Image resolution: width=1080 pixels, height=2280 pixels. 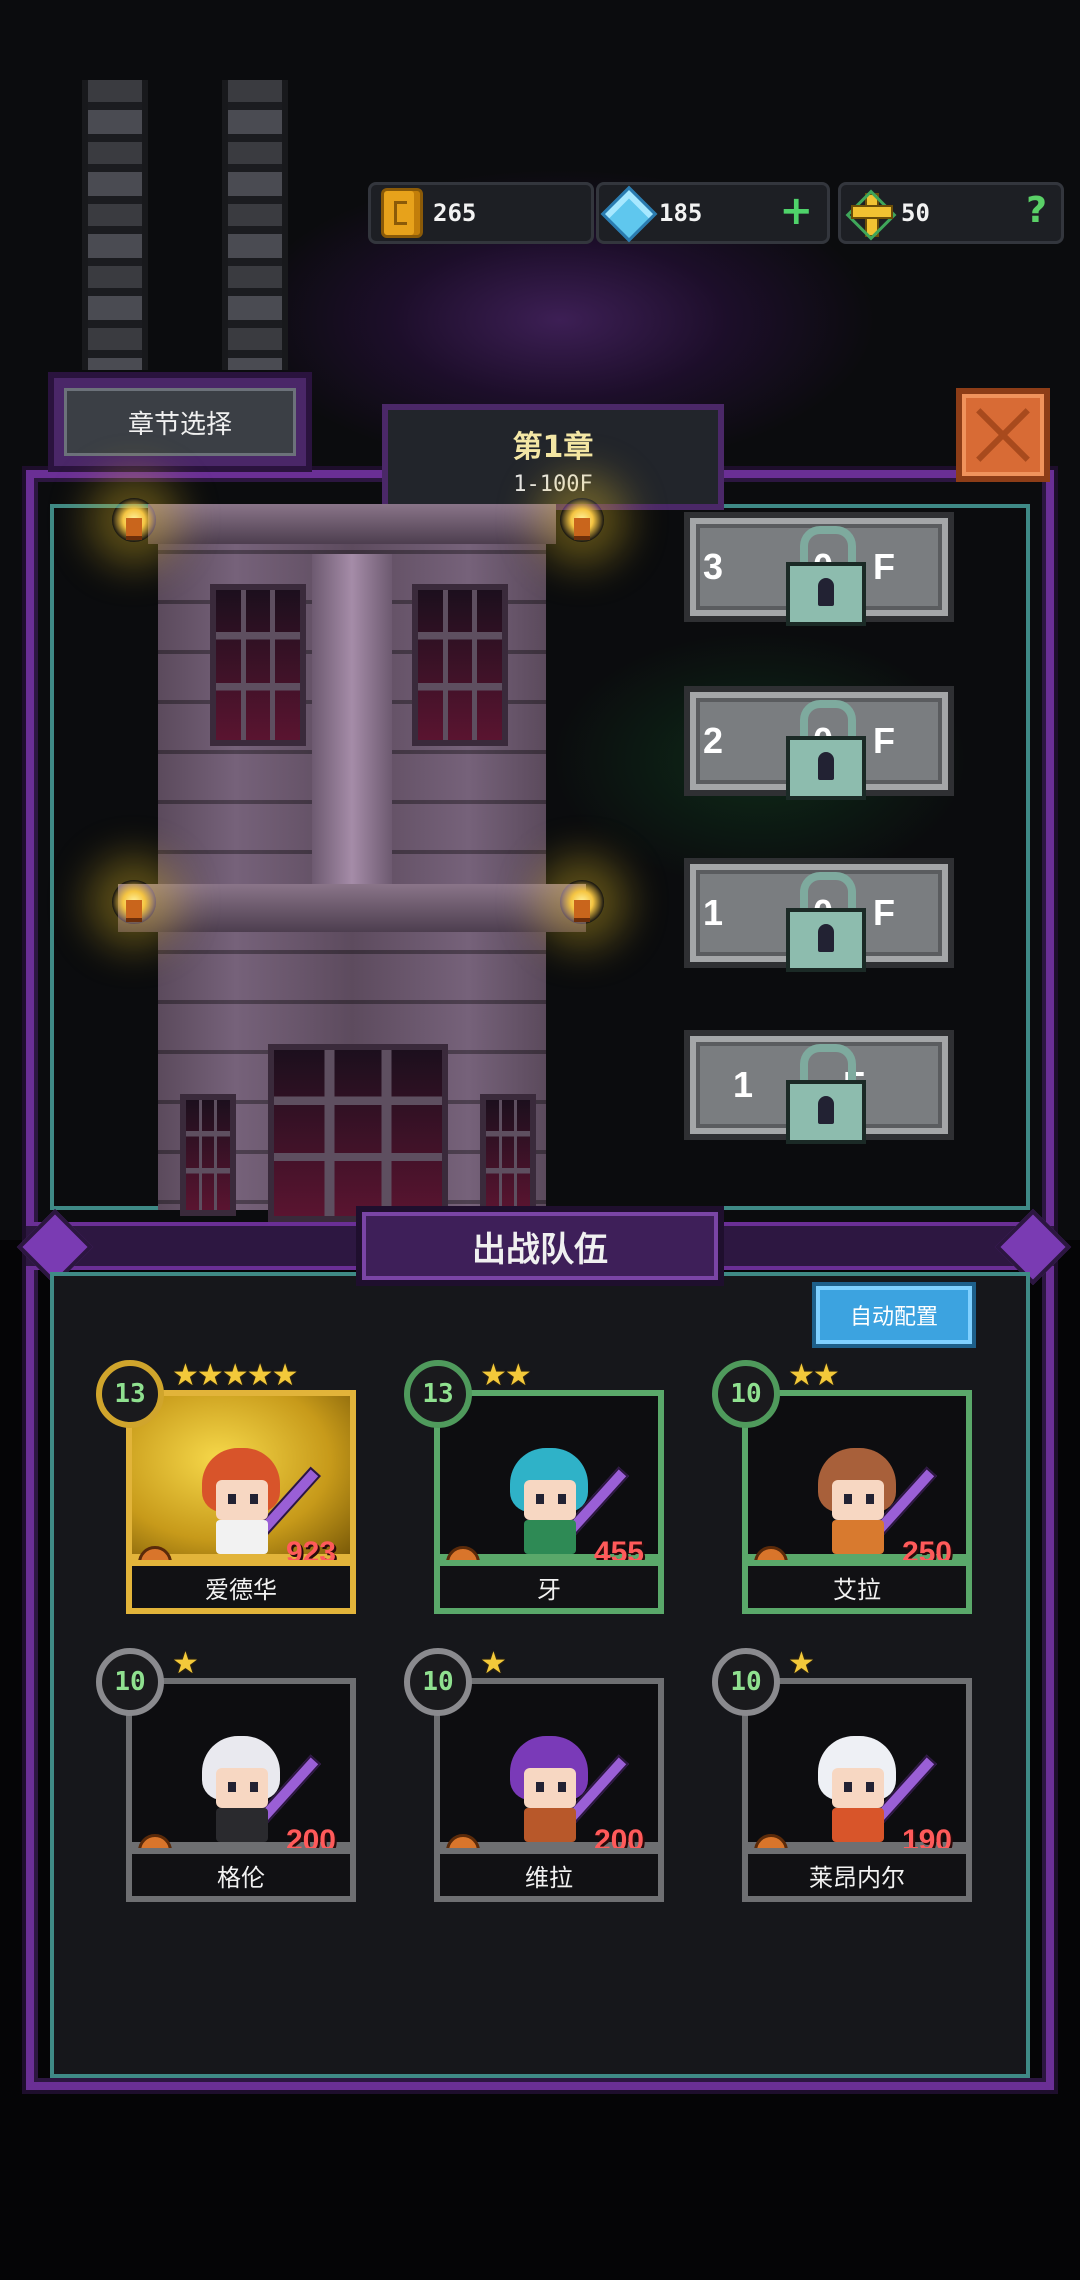 I want to click on floor-button-locked: 1 0F, so click(x=819, y=915).